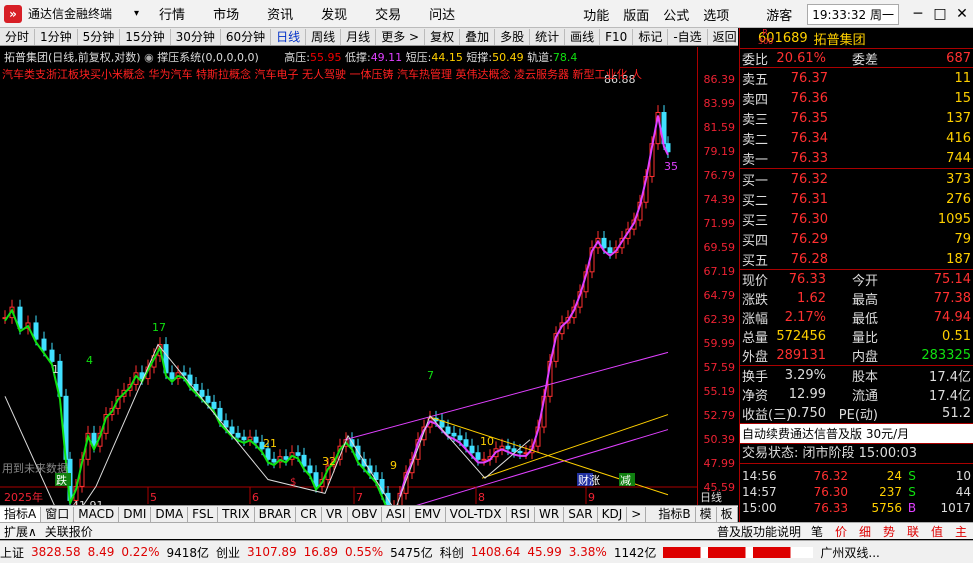  I want to click on indicator-tab-16: SAR, so click(581, 514).